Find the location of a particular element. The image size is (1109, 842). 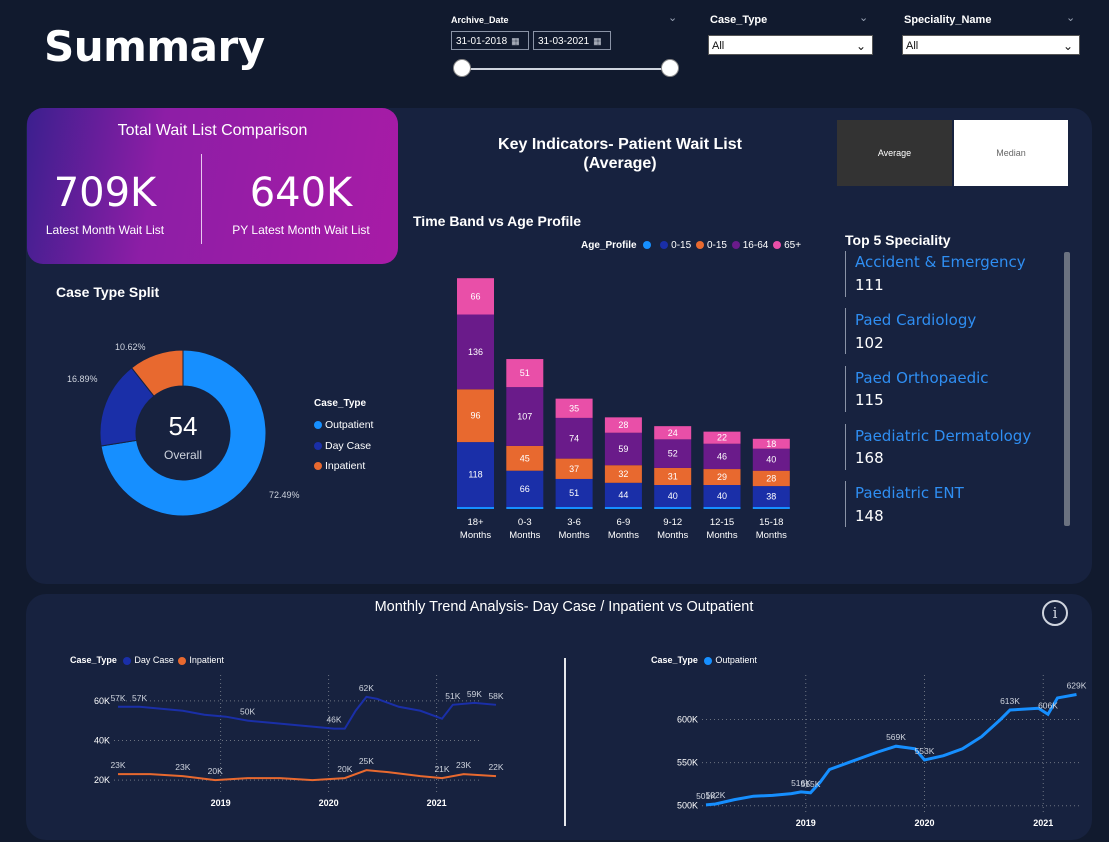

bar-data-label: 136 is located at coordinates (475, 352).